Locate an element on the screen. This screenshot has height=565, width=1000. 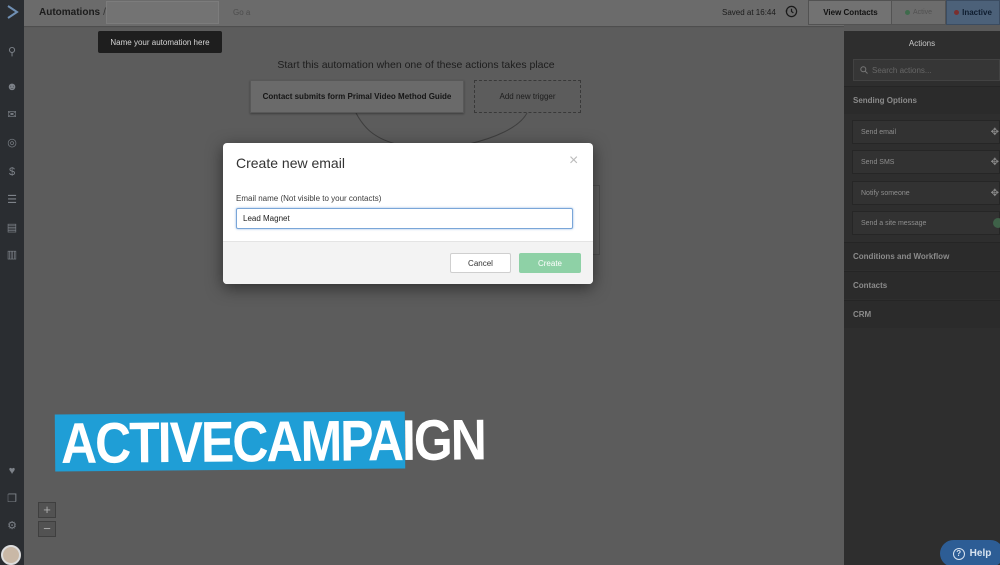
section-conditions-workflow: Conditions and Workflow is located at coordinates (922, 256).